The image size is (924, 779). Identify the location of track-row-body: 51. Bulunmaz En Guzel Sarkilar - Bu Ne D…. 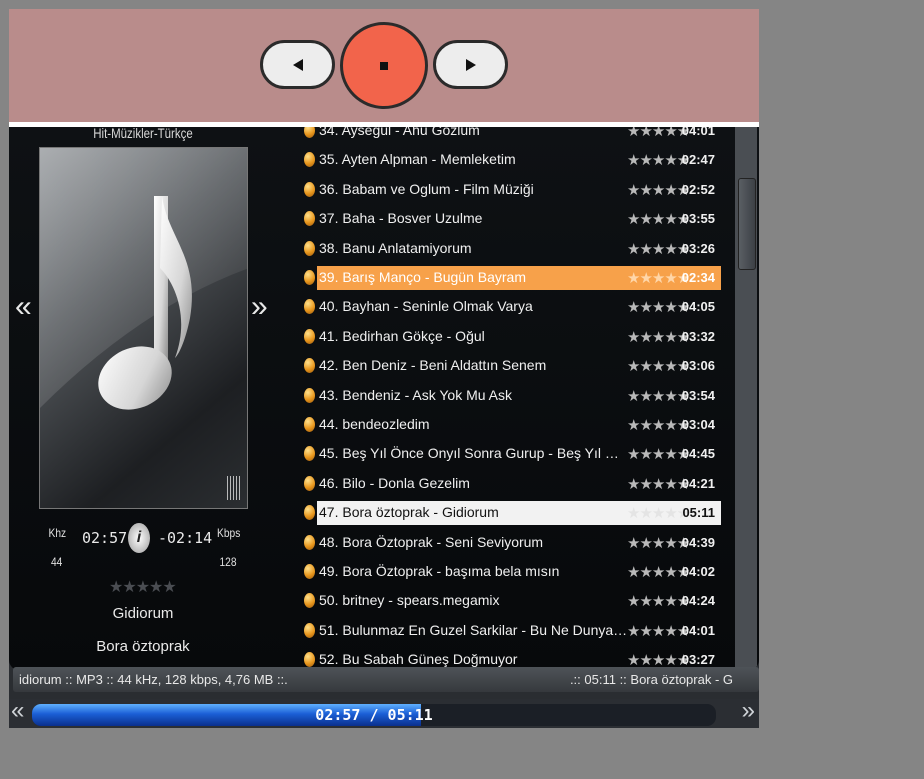
(519, 631).